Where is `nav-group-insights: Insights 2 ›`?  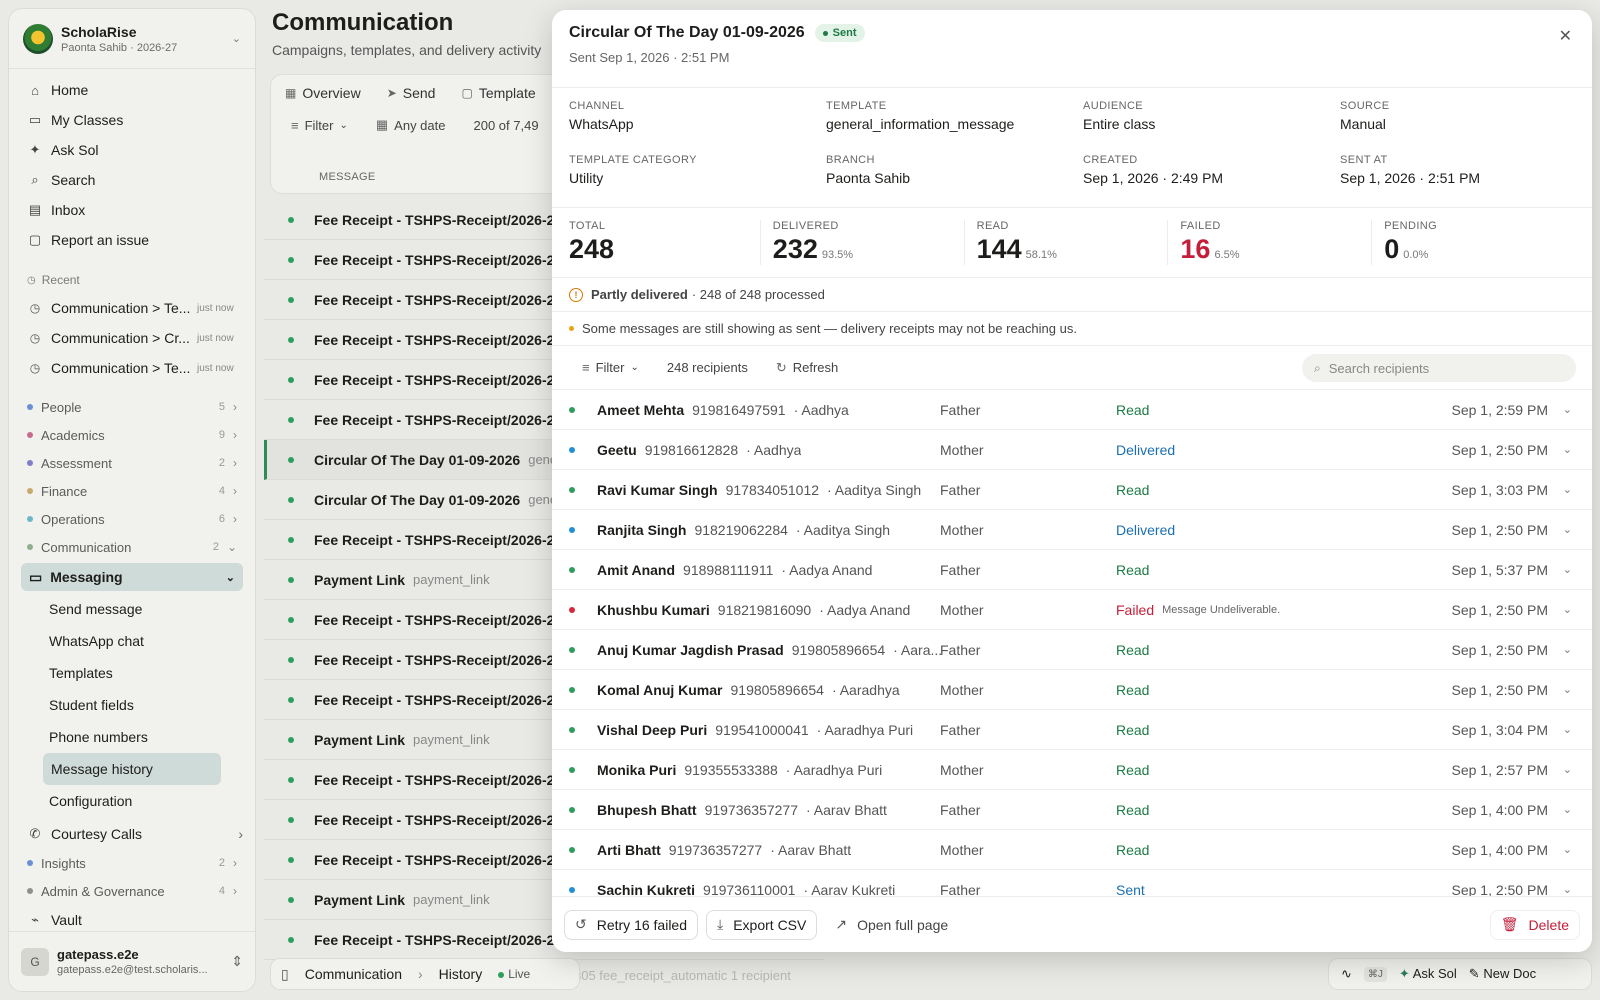
nav-group-insights: Insights 2 › is located at coordinates (132, 863).